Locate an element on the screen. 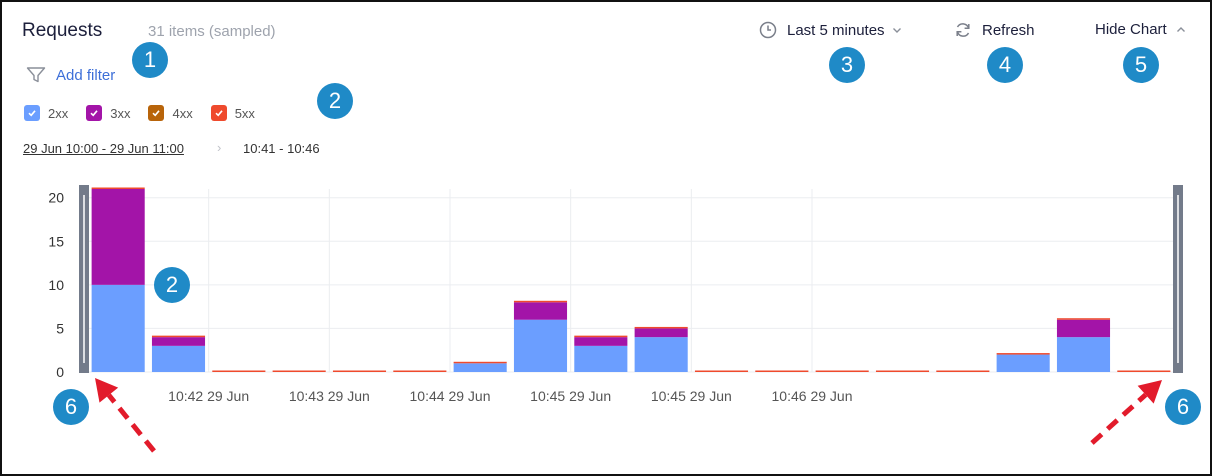  annotation-badge-3: 3 is located at coordinates (847, 65).